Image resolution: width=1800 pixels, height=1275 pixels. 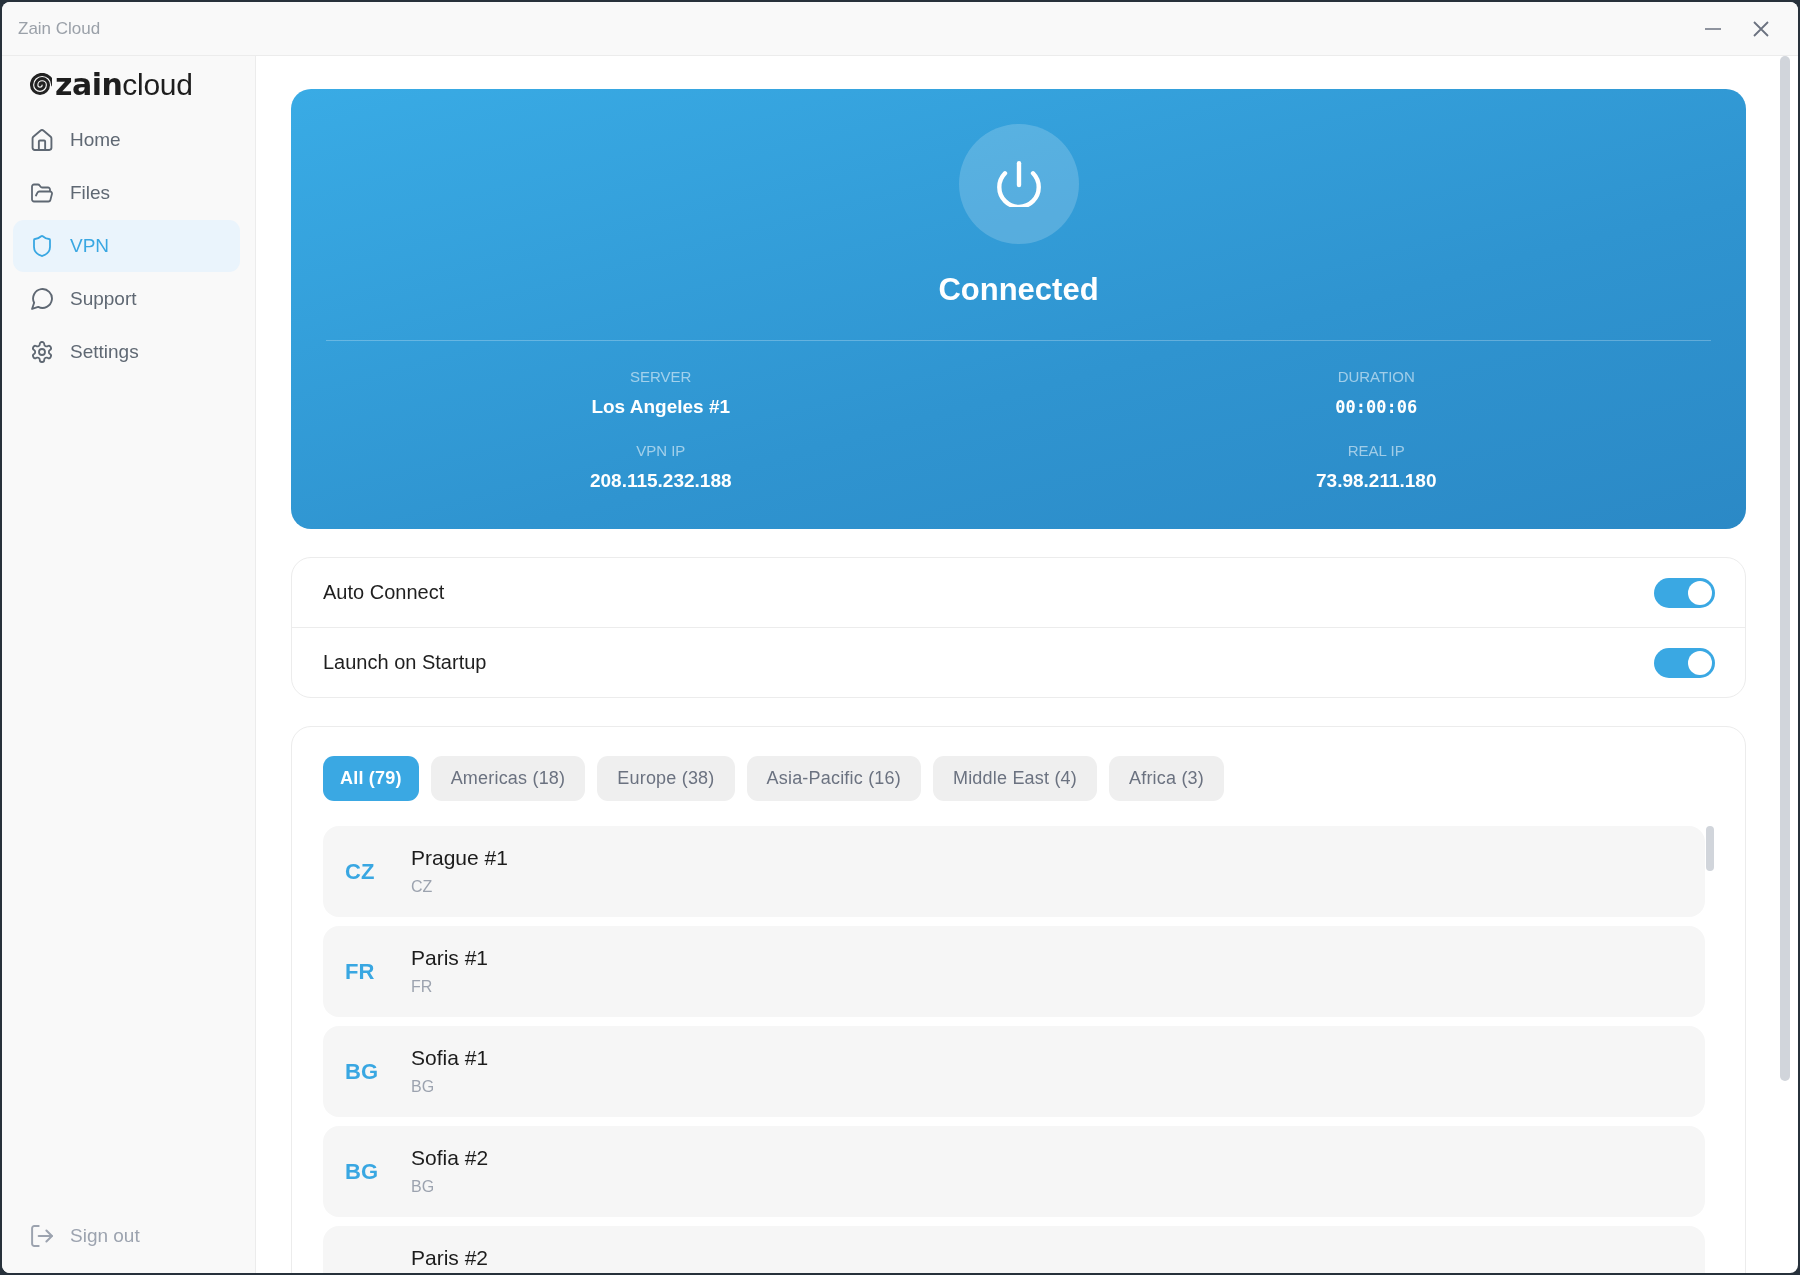 I want to click on server-name: Sofia #2, so click(x=450, y=1158).